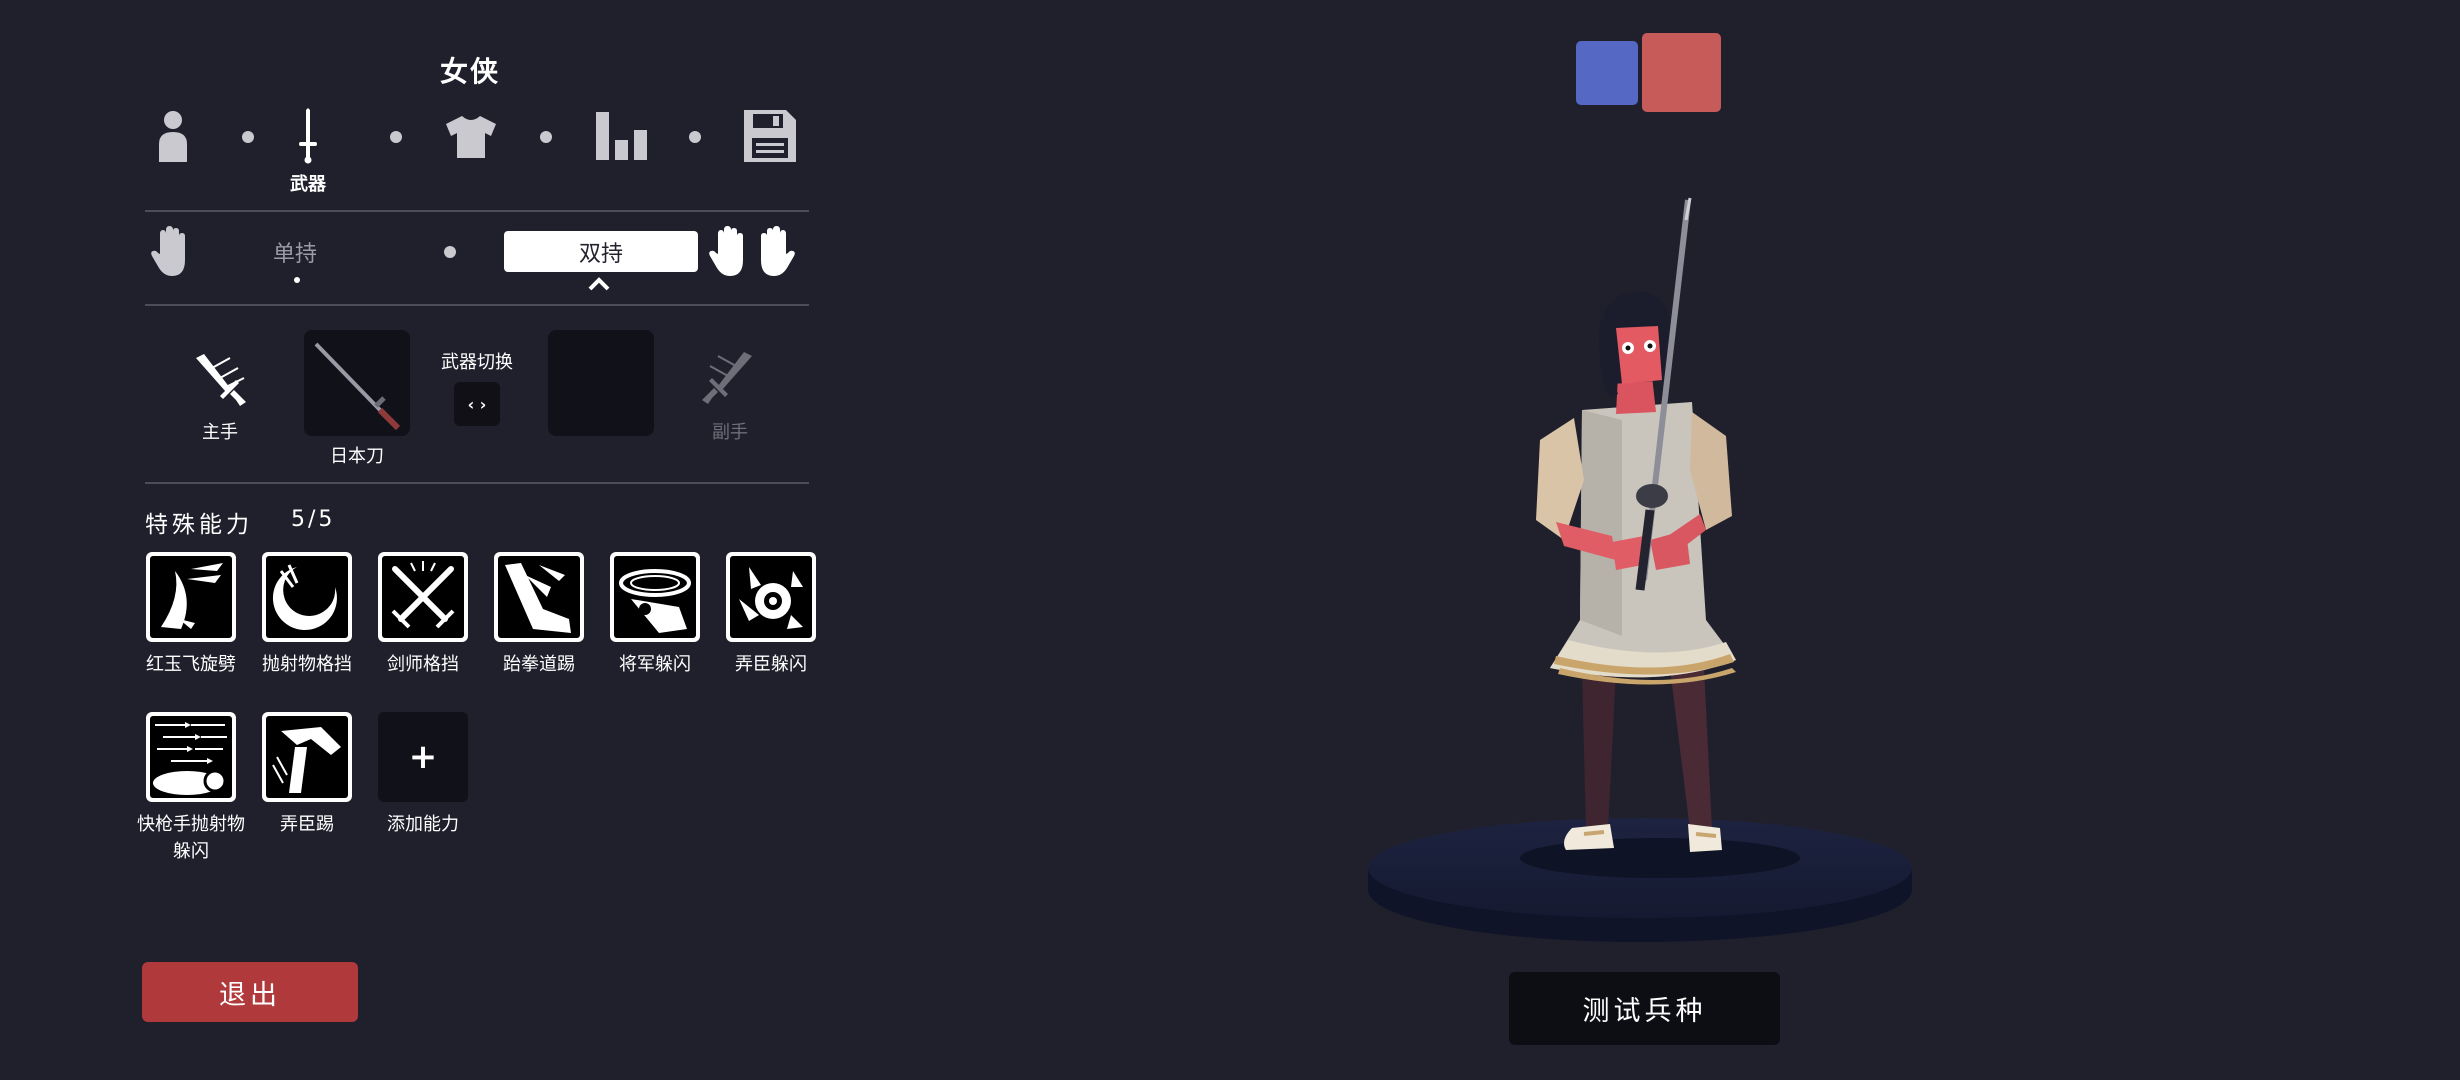 Image resolution: width=2460 pixels, height=1080 pixels. What do you see at coordinates (655, 664) in the screenshot?
I see `ability-label: 将军躲闪` at bounding box center [655, 664].